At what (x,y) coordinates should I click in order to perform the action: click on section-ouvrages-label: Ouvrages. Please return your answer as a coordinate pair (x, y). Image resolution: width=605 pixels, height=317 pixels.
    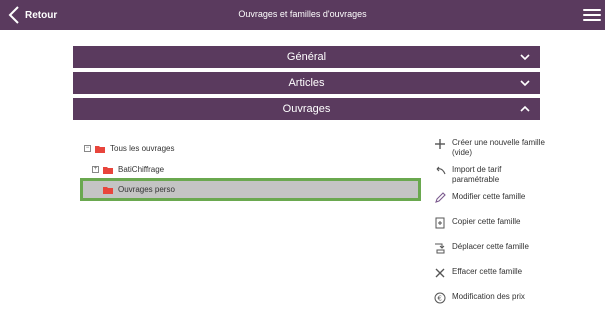
    Looking at the image, I should click on (306, 109).